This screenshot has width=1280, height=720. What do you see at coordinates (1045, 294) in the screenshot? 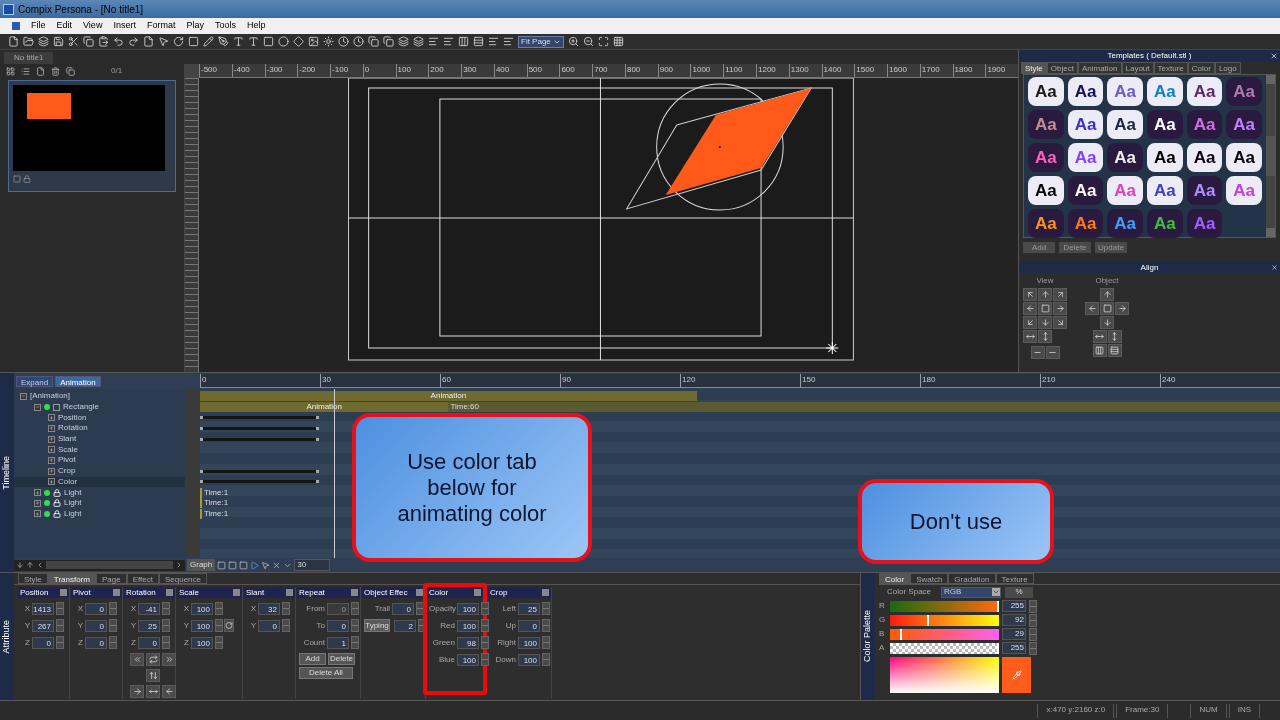
I see `up-button` at bounding box center [1045, 294].